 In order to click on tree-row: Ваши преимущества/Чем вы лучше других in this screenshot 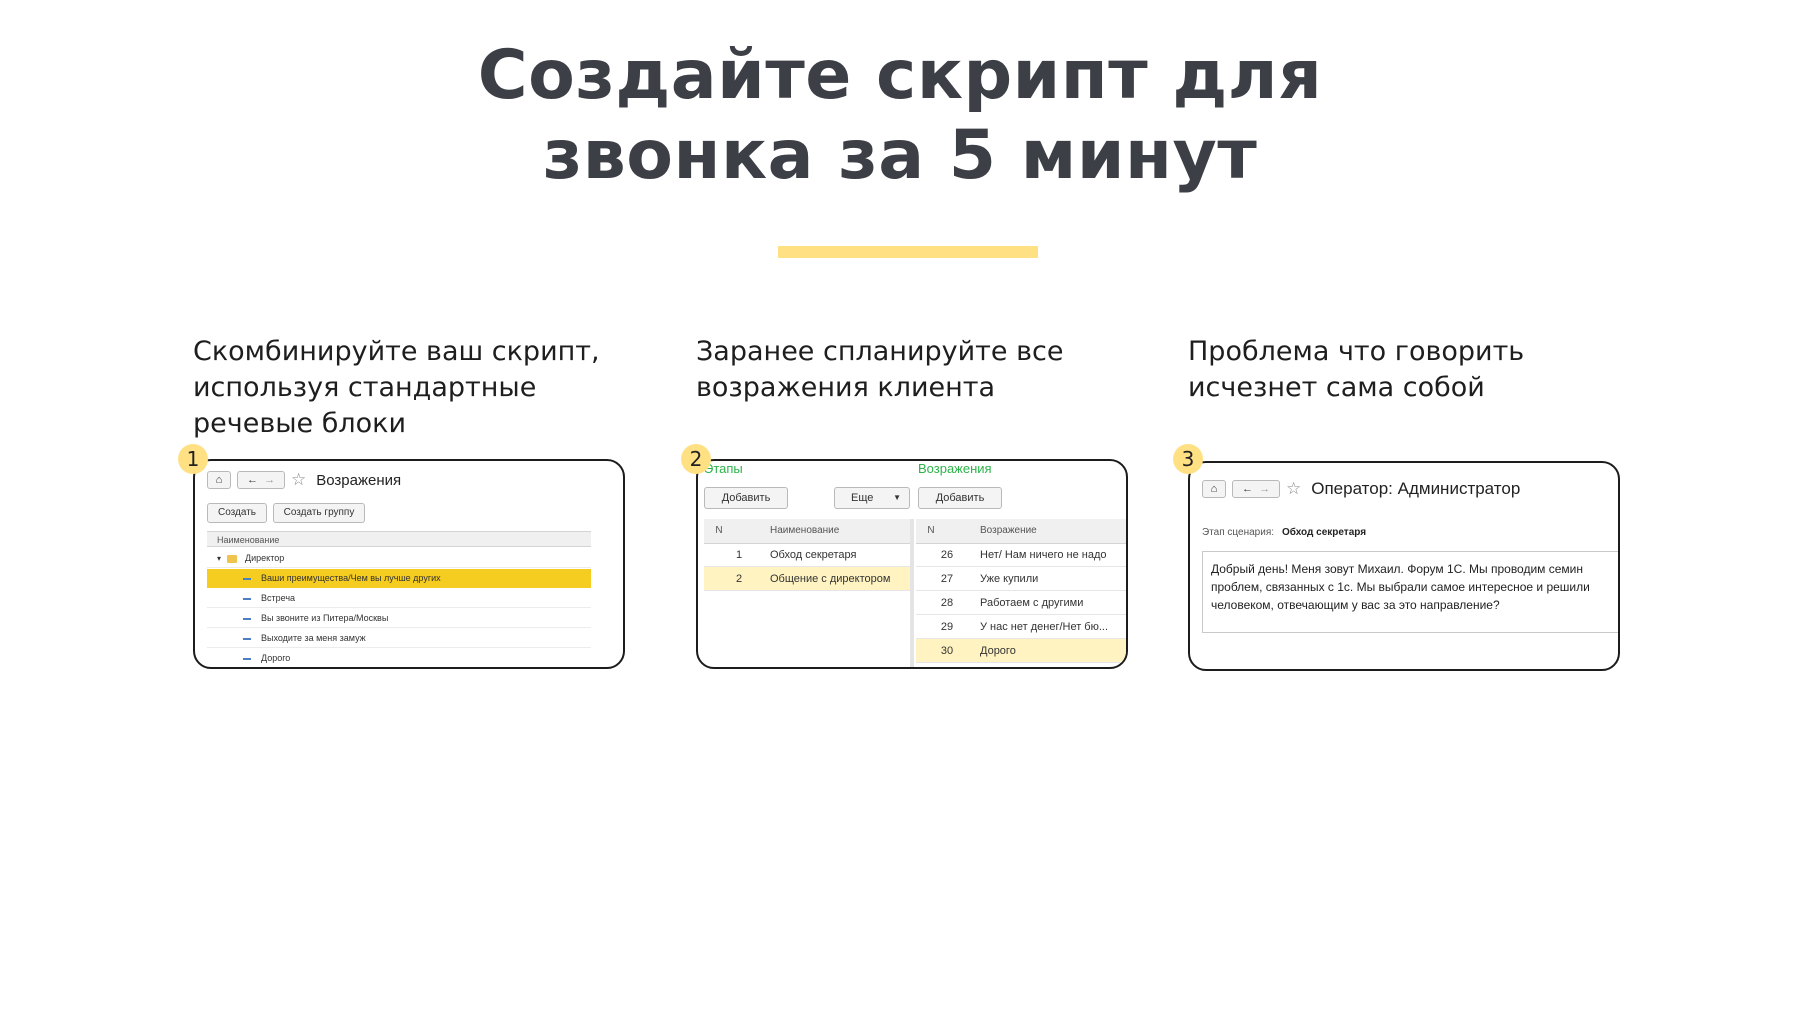, I will do `click(399, 578)`.